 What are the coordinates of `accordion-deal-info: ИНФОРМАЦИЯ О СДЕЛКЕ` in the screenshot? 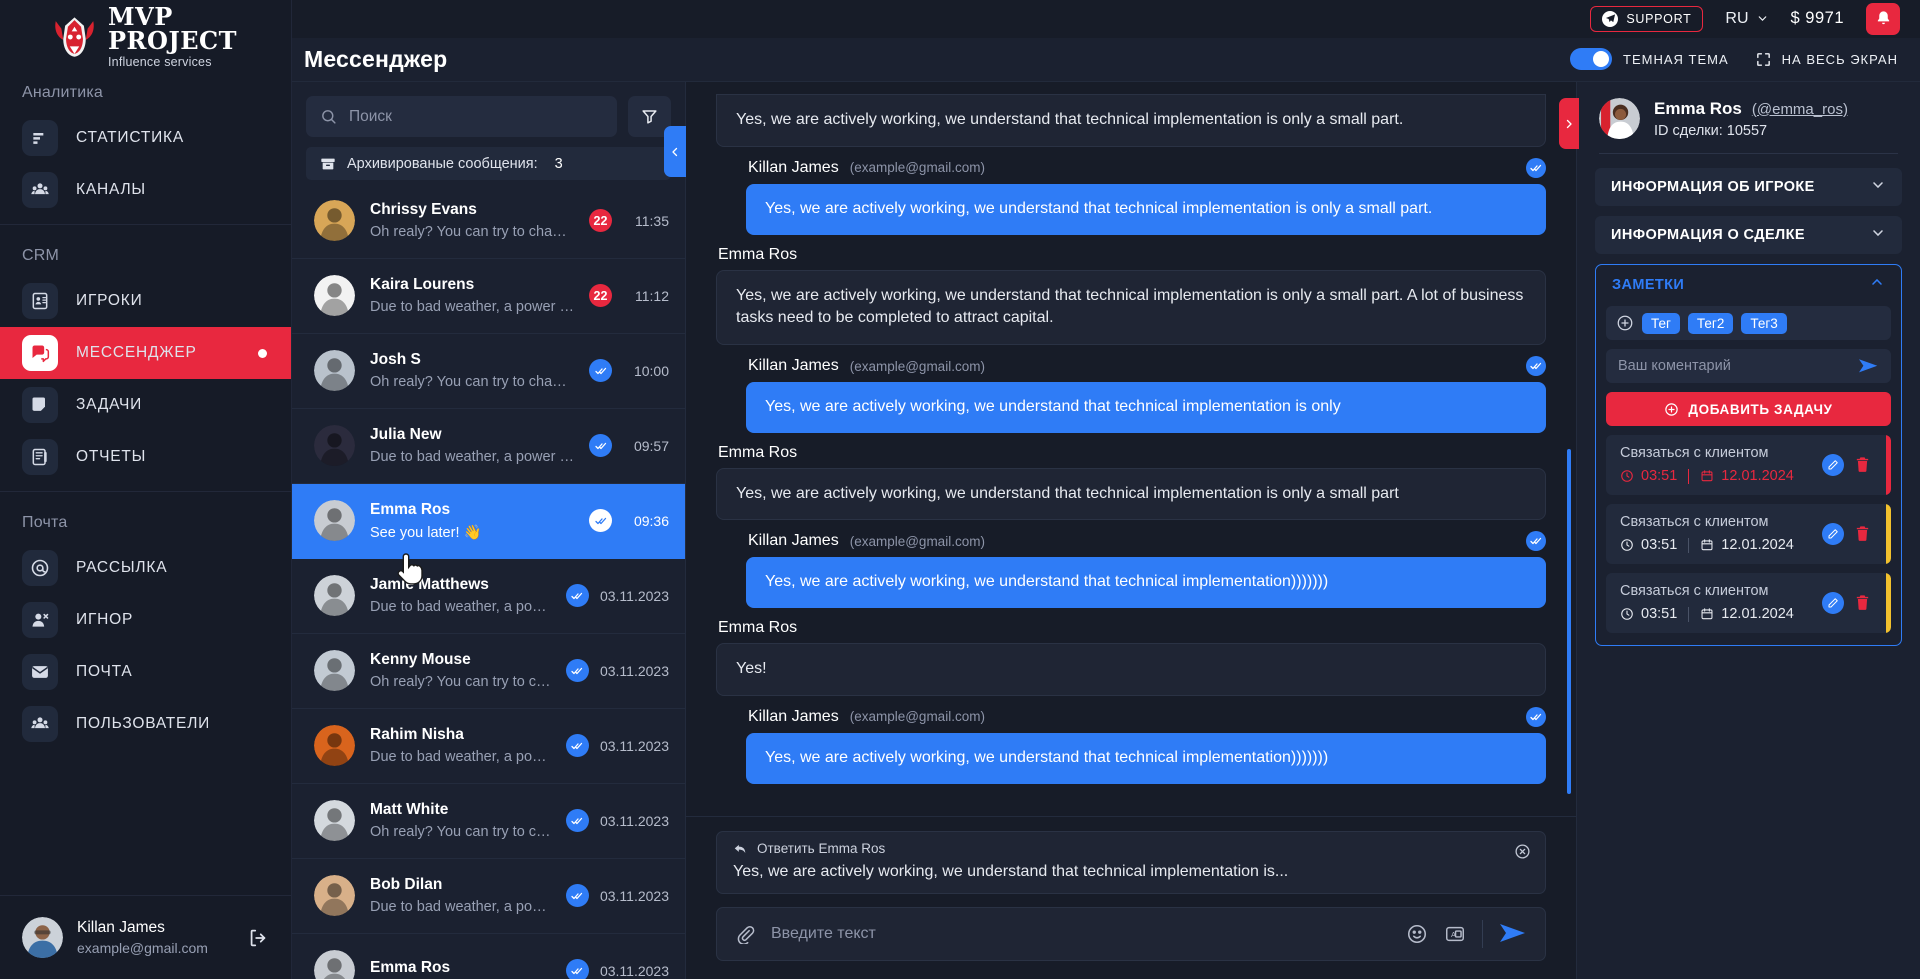 It's located at (1748, 235).